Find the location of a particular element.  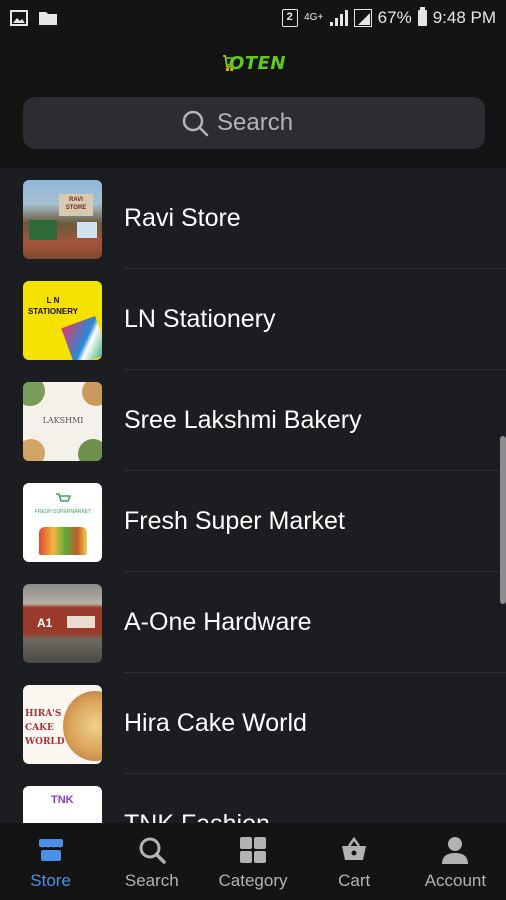

store-item-sree-lakshmi-bakery: LAKSHMI Sree Lakshmi Bakery is located at coordinates (253, 420).